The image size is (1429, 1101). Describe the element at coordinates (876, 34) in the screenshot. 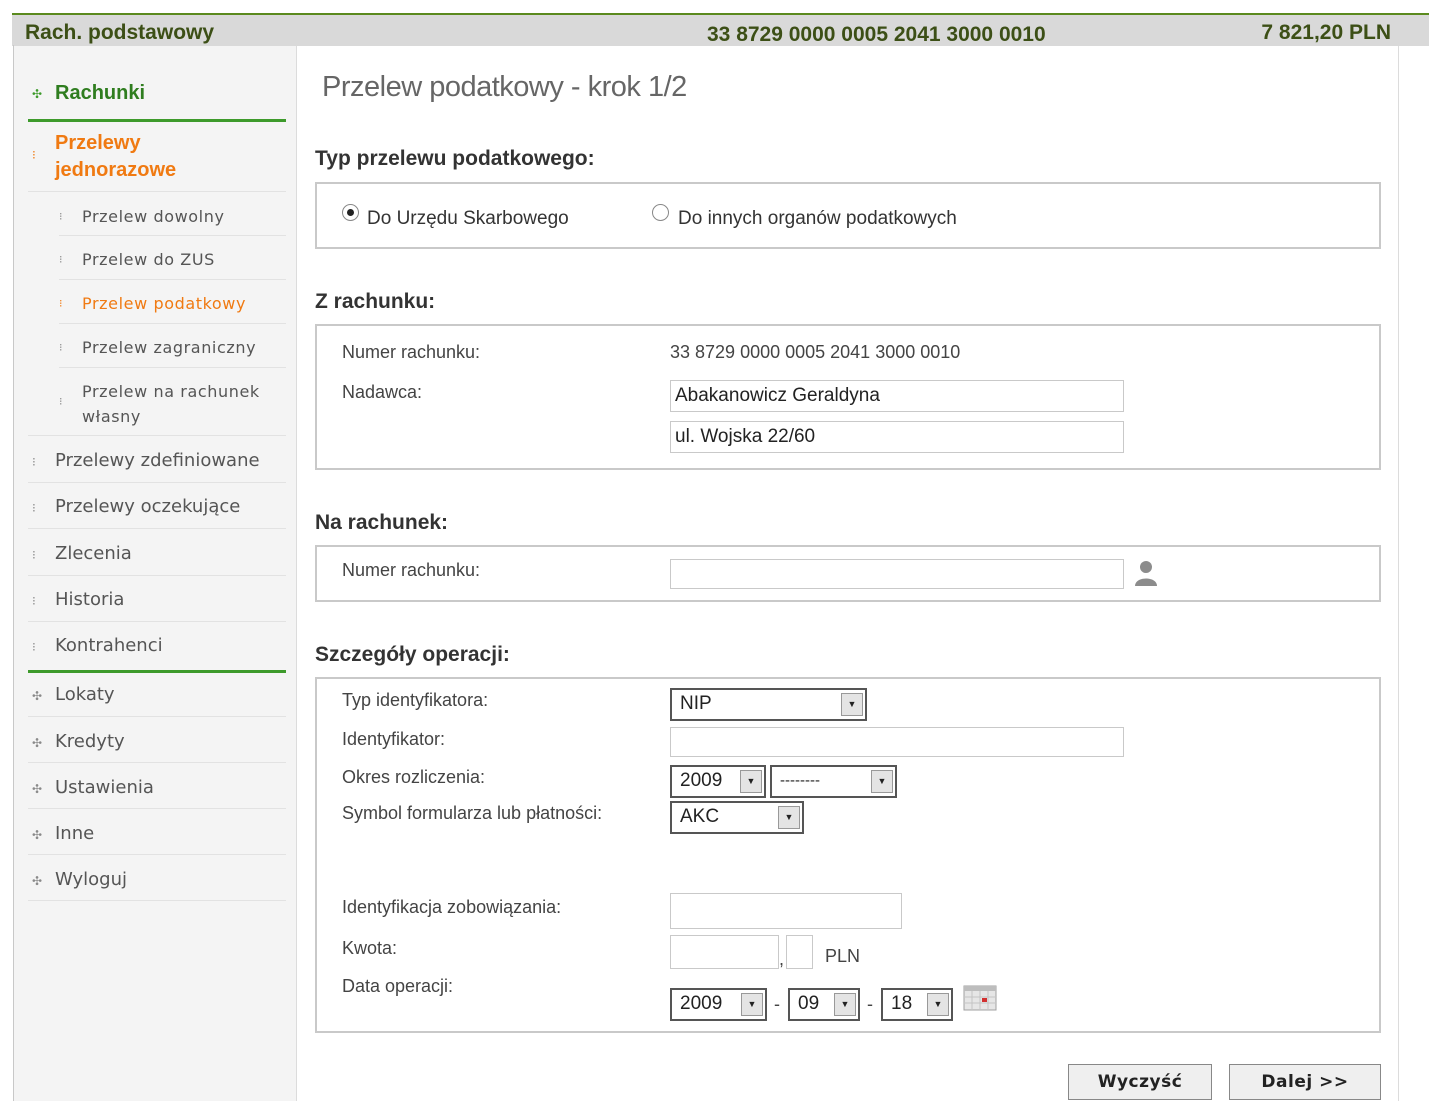

I see `account-number: 33 8729 0000 0005 2041 3000 0010` at that location.